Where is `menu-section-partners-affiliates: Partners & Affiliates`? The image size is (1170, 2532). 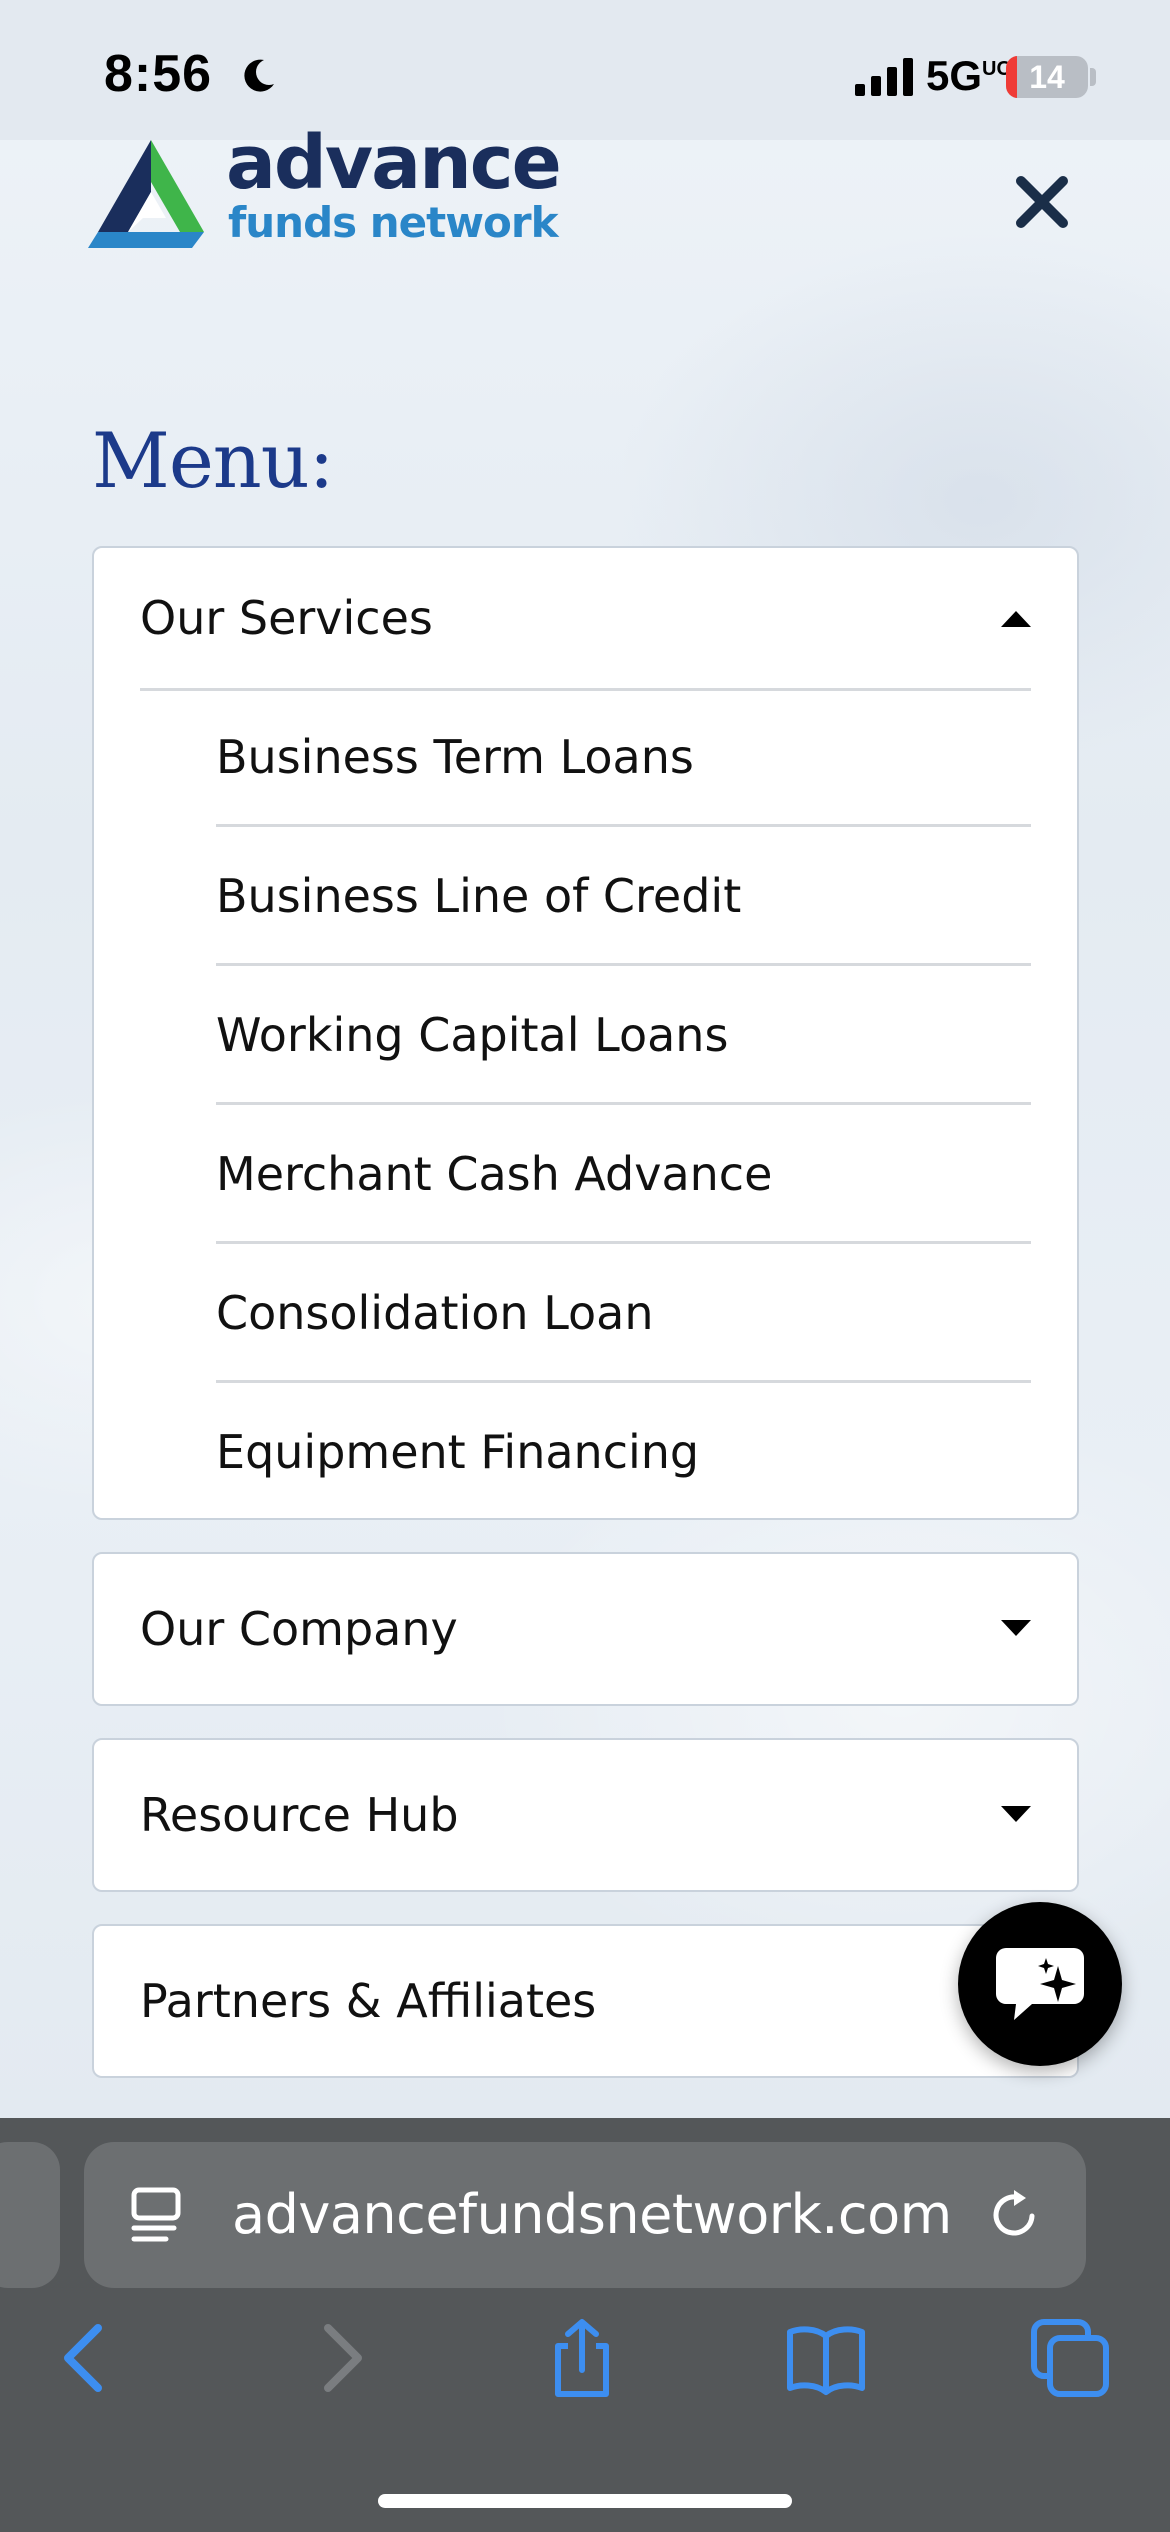
menu-section-partners-affiliates: Partners & Affiliates is located at coordinates (585, 2001).